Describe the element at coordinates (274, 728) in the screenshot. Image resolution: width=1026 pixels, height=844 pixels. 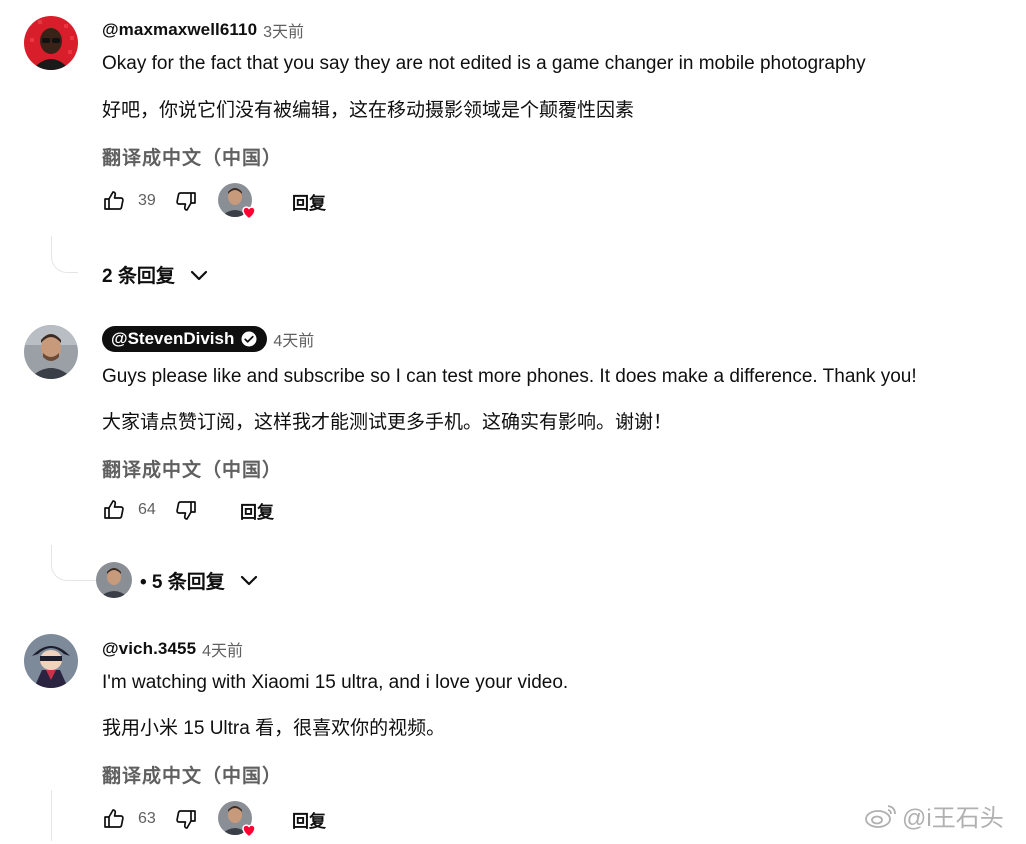
I see `comment-translation: 我用小米 15 Ultra 看，很喜欢你的视频。` at that location.